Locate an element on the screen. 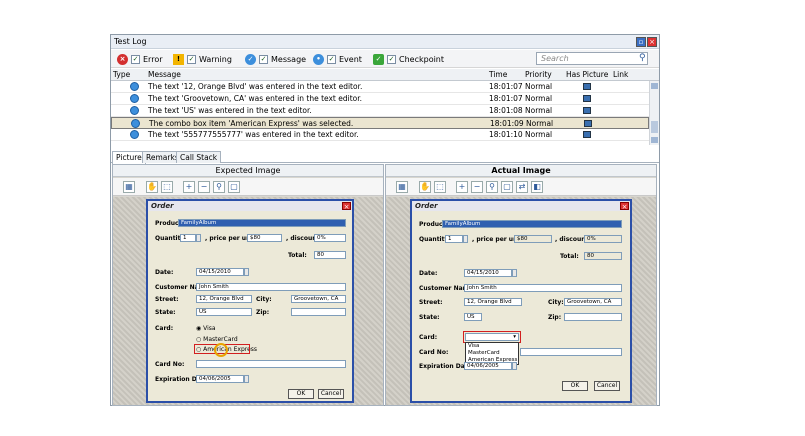  card-visa-radio: ◉ Visa is located at coordinates (206, 328).